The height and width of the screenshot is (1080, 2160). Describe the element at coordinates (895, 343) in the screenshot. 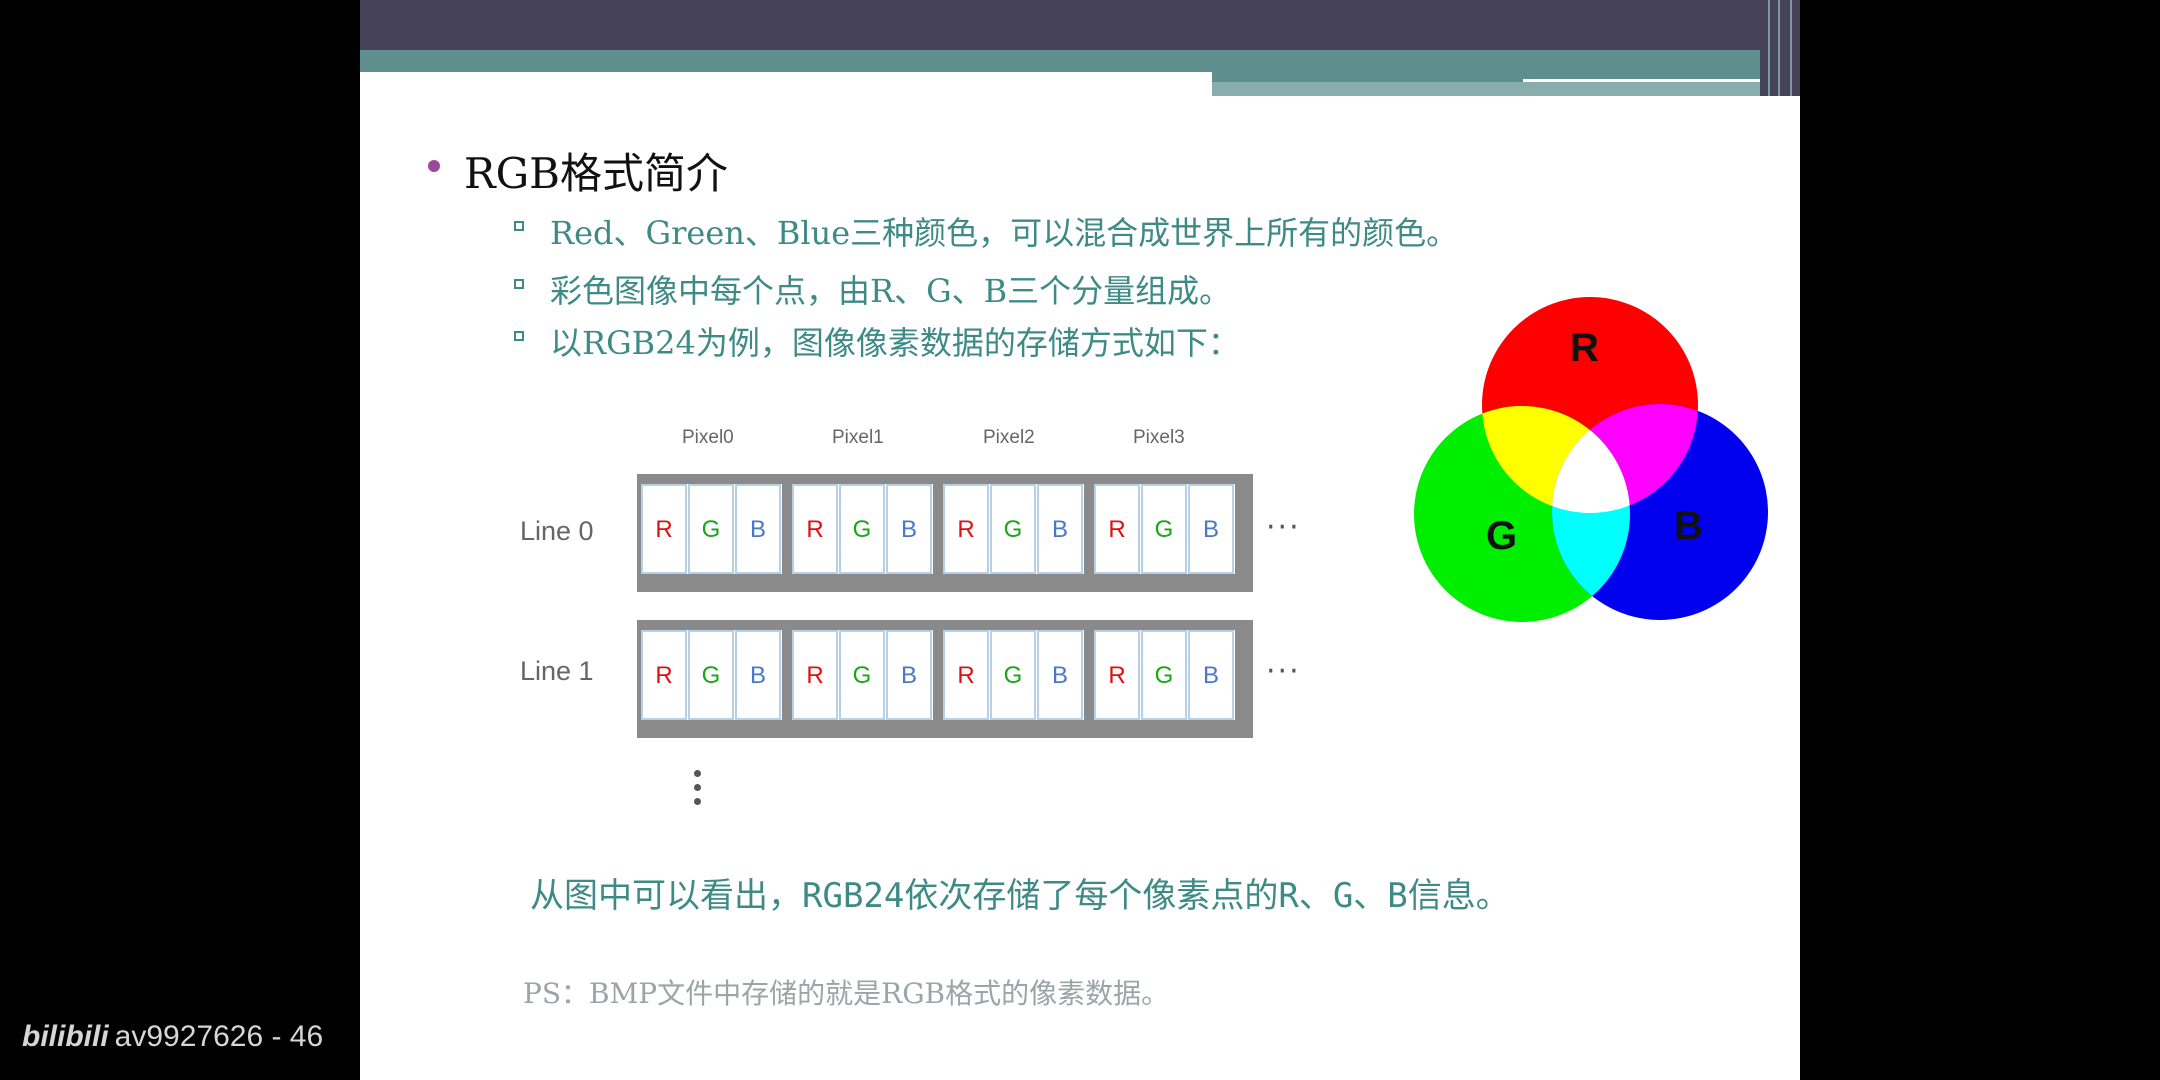

I see `bullet-text: 以RGB24为例，图像像素数据的存储方式如下：` at that location.